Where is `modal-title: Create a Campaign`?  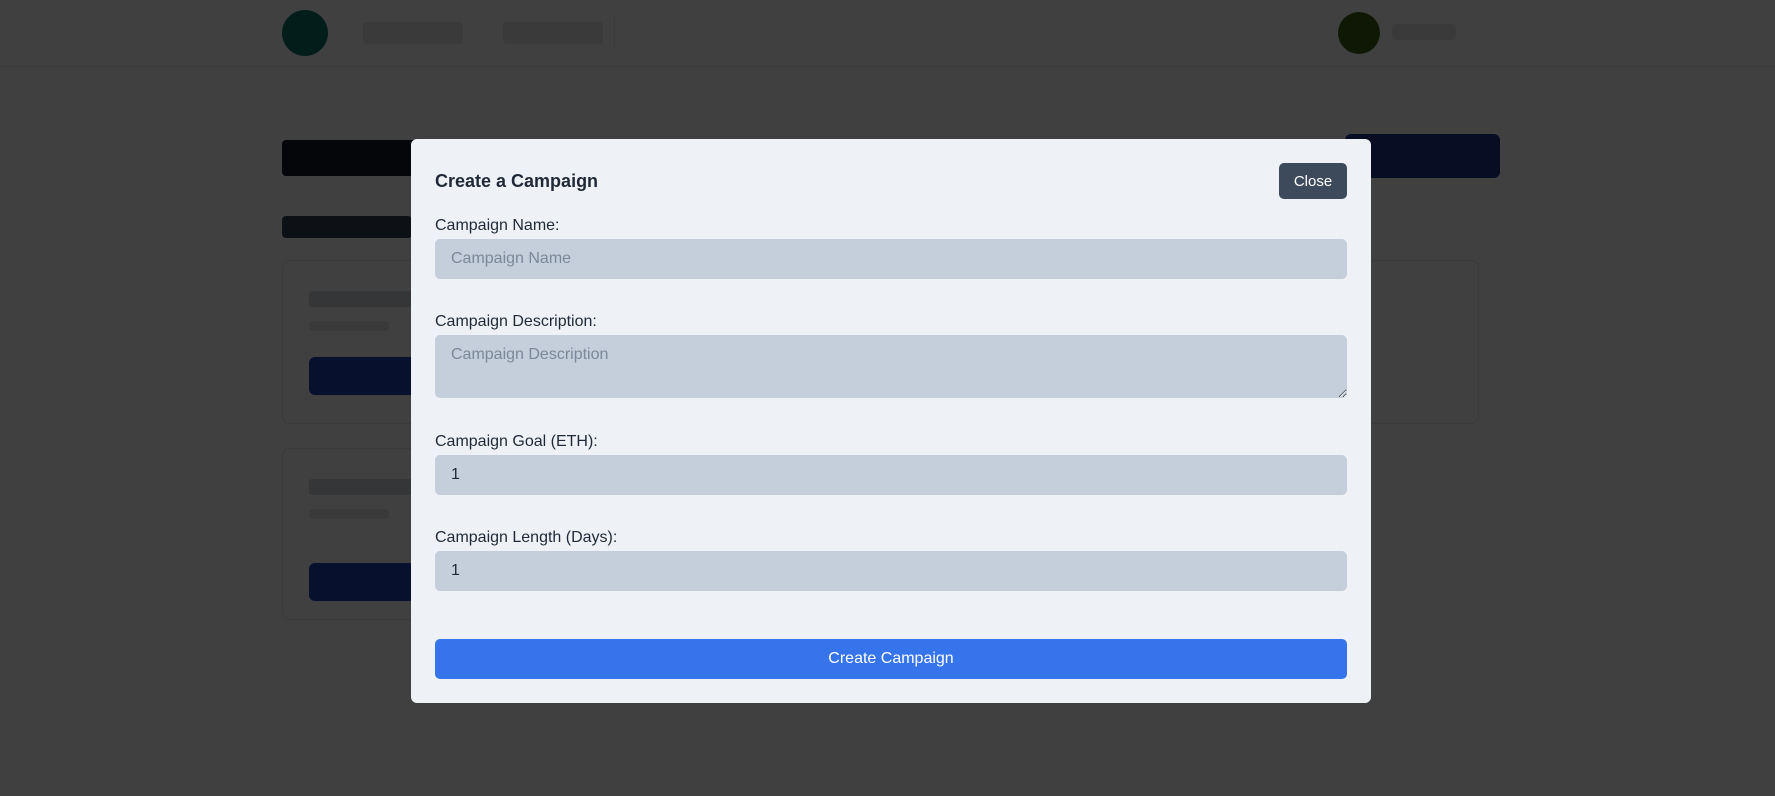 modal-title: Create a Campaign is located at coordinates (517, 181).